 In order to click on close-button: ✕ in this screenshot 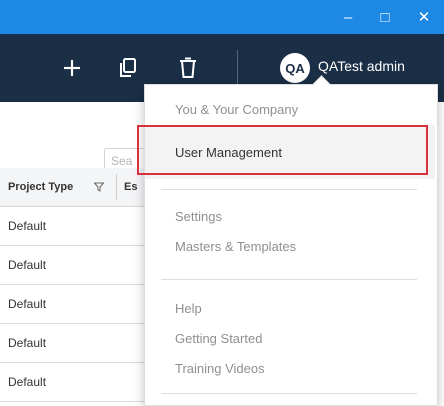, I will do `click(424, 17)`.